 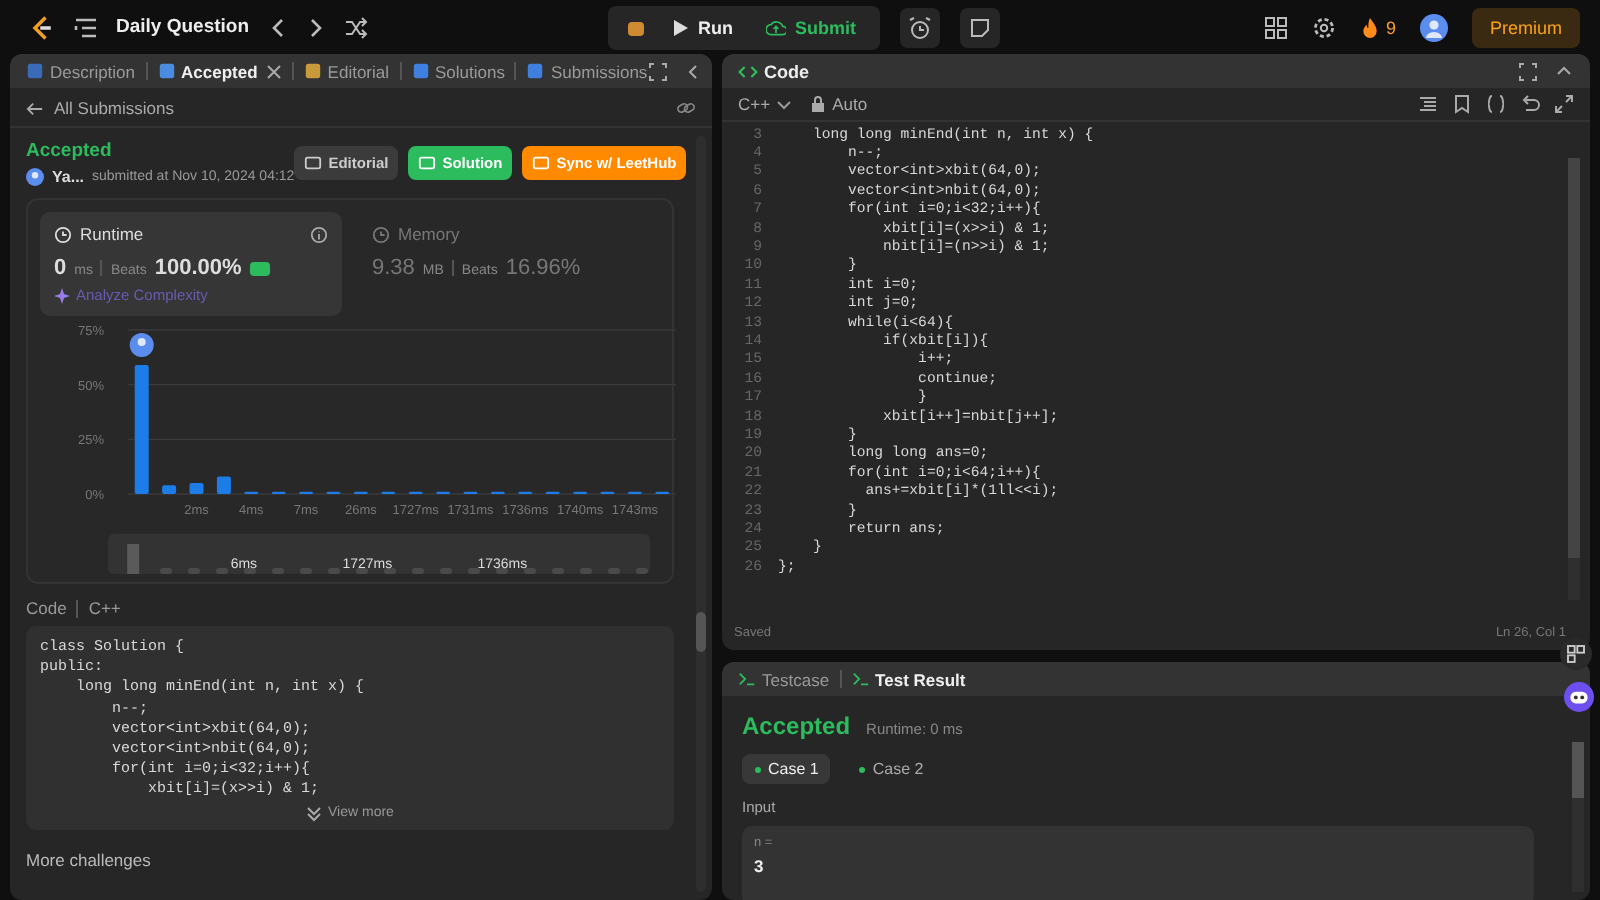 I want to click on alarm-clock-icon, so click(x=920, y=27).